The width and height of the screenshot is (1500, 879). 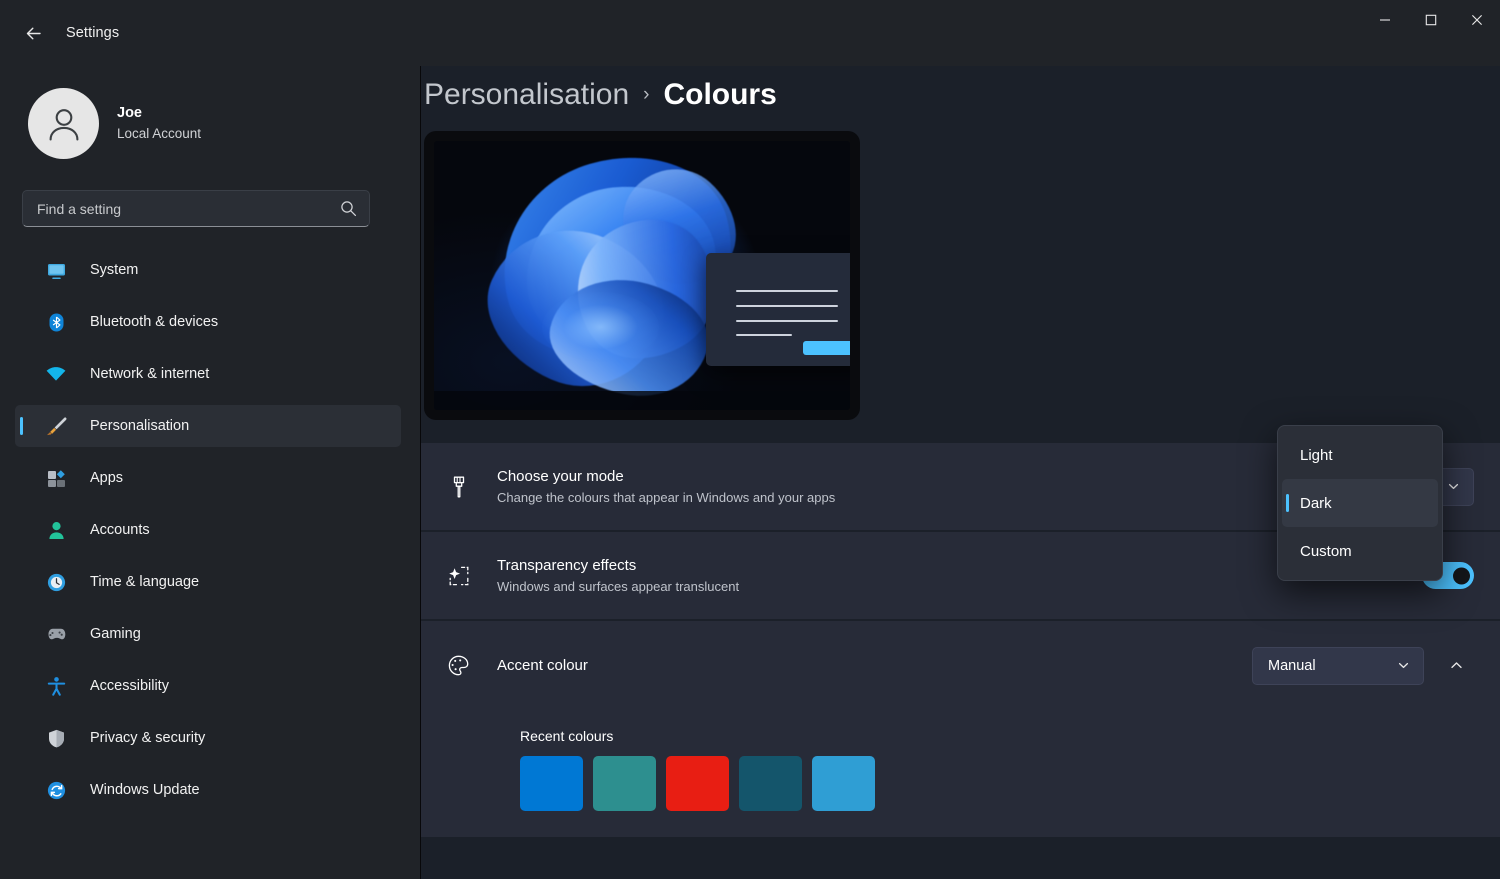 I want to click on sidebar-item-label: Personalisation, so click(x=140, y=426).